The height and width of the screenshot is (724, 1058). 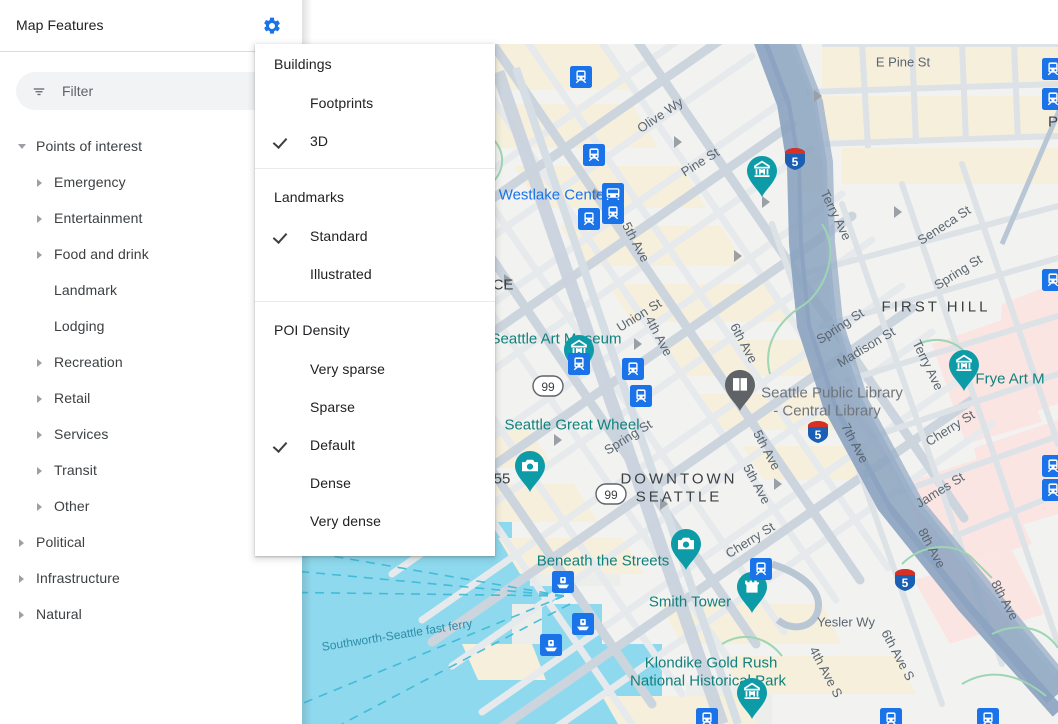 What do you see at coordinates (375, 274) in the screenshot?
I see `menu-item-illustrated: Illustrated` at bounding box center [375, 274].